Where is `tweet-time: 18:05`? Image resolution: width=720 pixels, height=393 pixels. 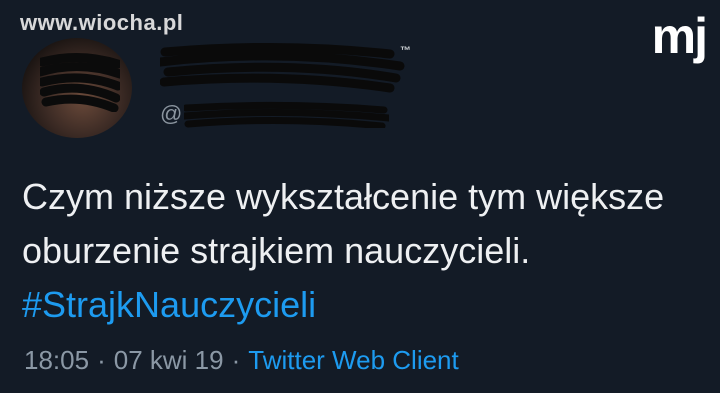 tweet-time: 18:05 is located at coordinates (56, 360).